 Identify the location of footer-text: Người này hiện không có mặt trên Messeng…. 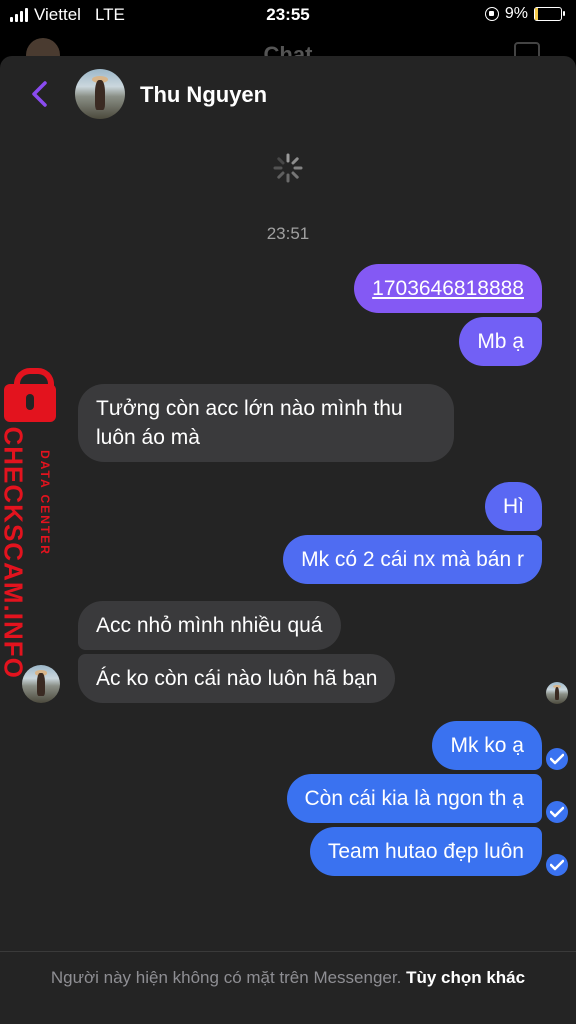
(288, 978).